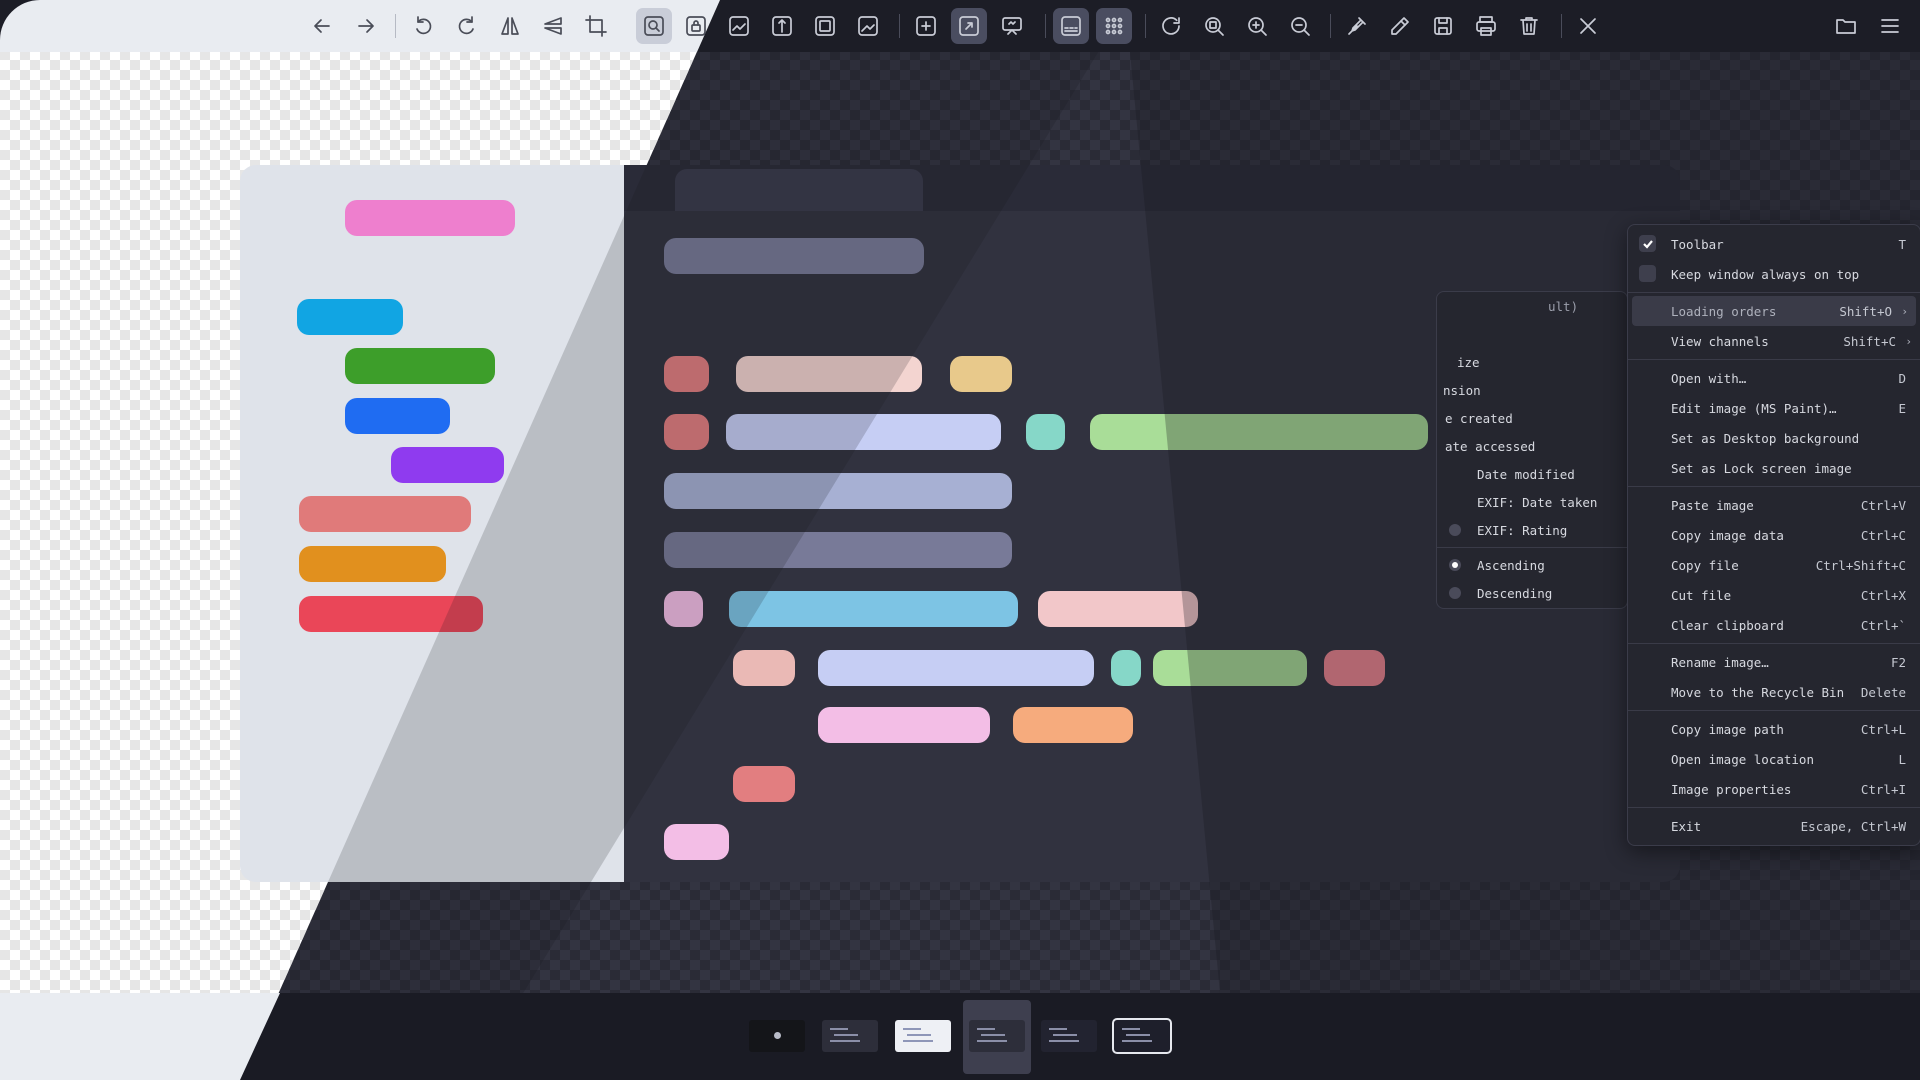 The image size is (1920, 1080). I want to click on submenu-item-default: ult), so click(1532, 307).